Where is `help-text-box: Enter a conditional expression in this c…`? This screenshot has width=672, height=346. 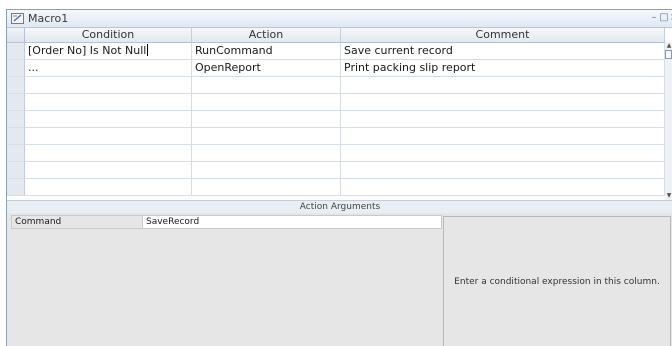 help-text-box: Enter a conditional expression in this c… is located at coordinates (557, 281).